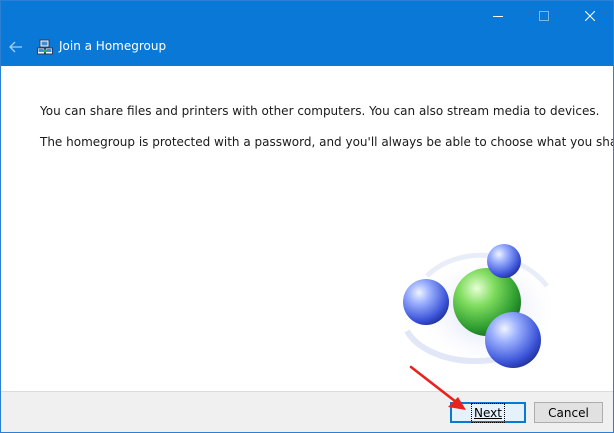 This screenshot has width=614, height=433. I want to click on close-icon, so click(590, 16).